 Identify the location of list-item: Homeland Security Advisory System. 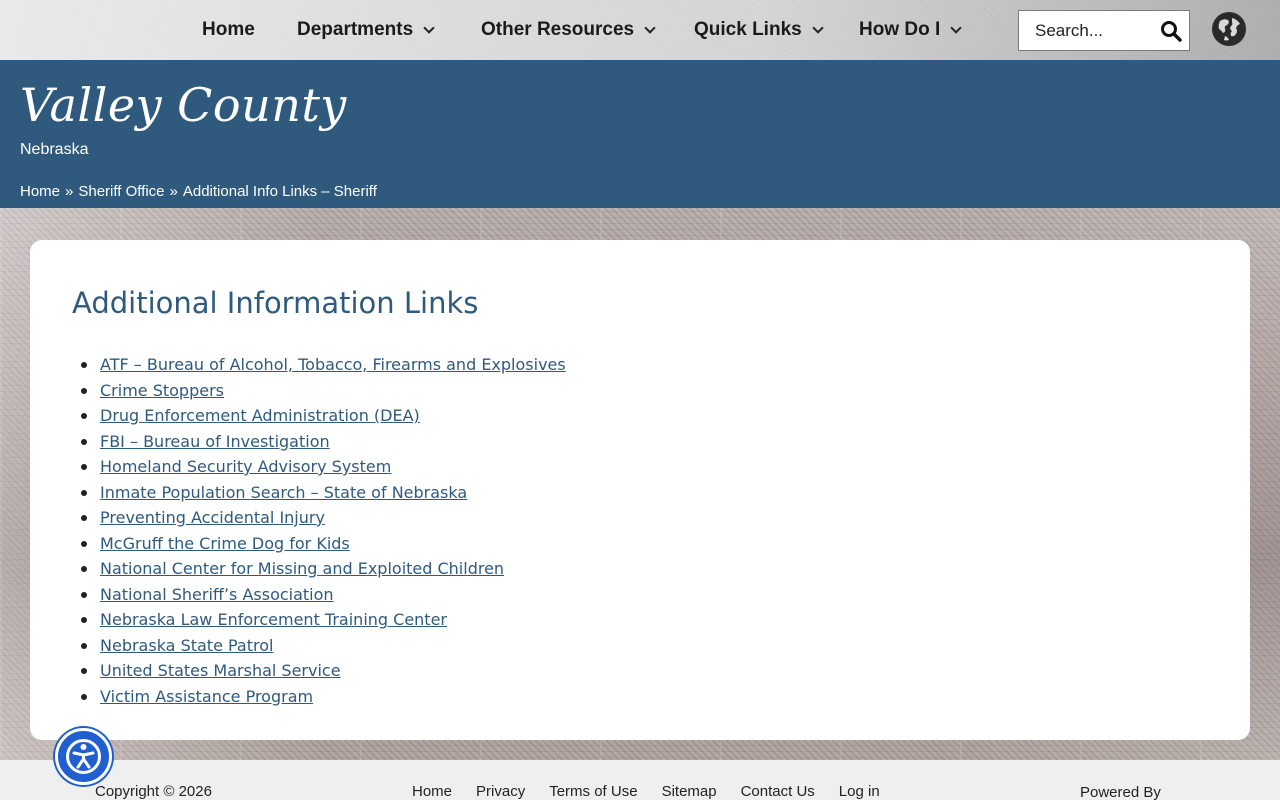
(323, 467).